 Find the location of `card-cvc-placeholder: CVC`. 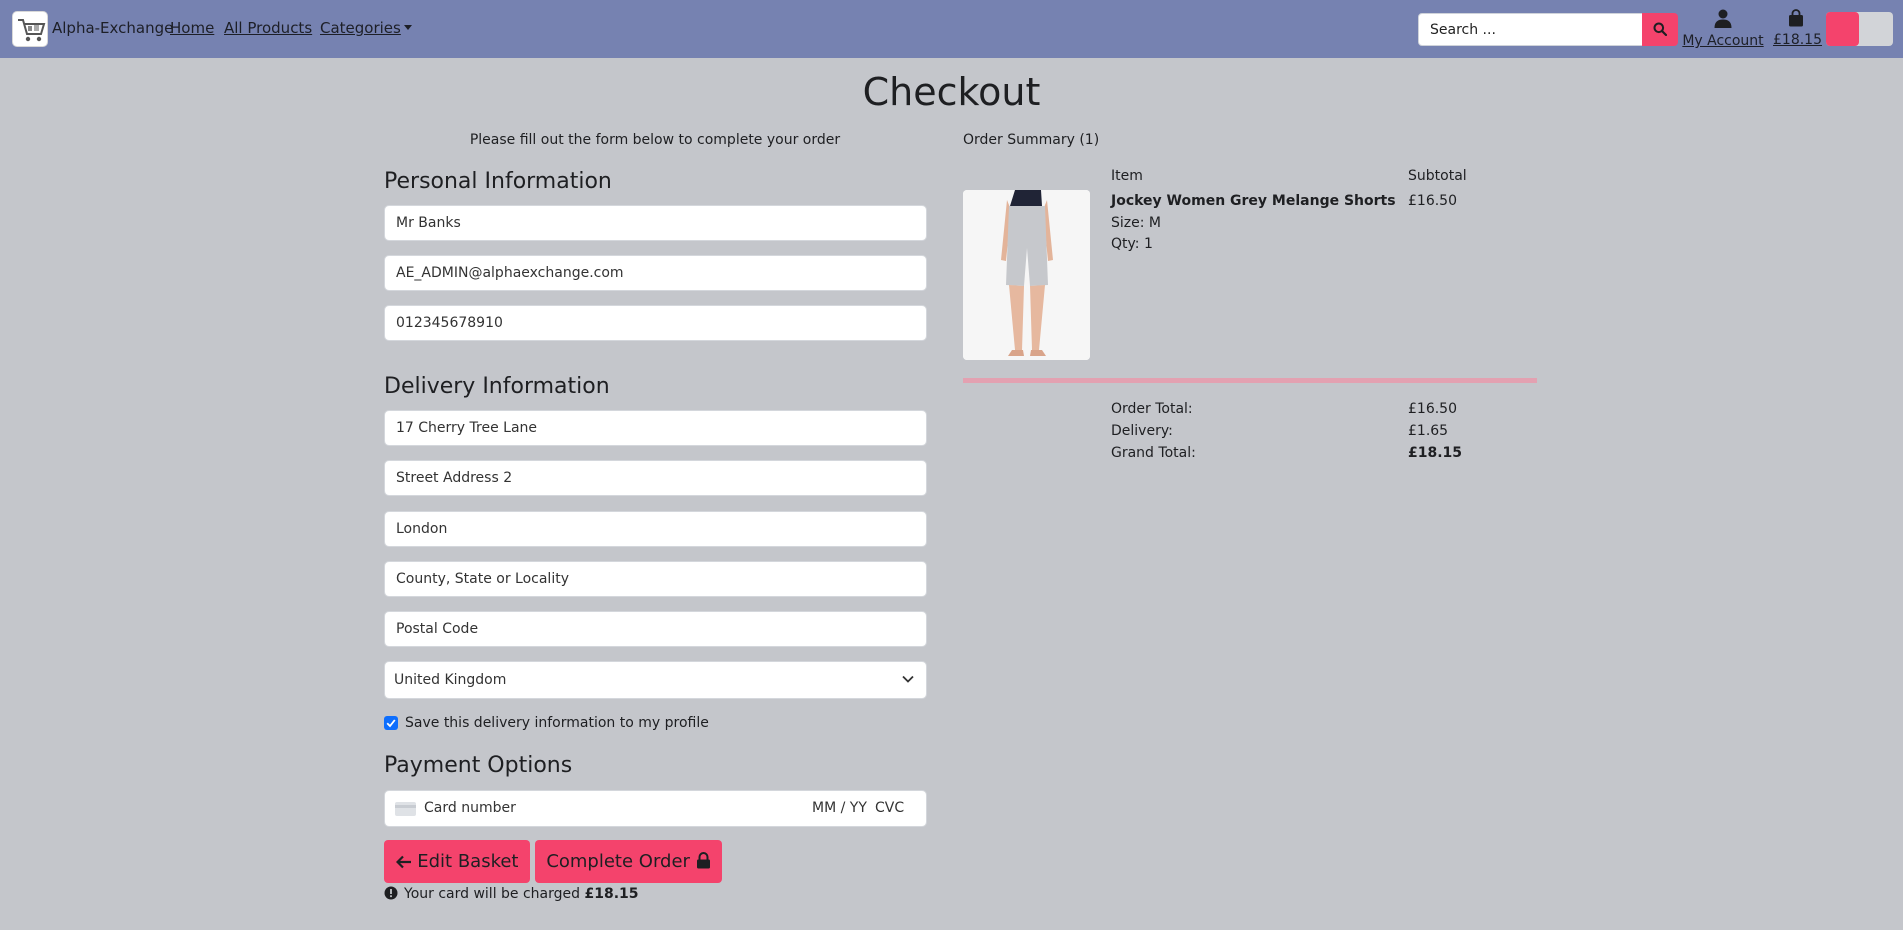

card-cvc-placeholder: CVC is located at coordinates (890, 808).